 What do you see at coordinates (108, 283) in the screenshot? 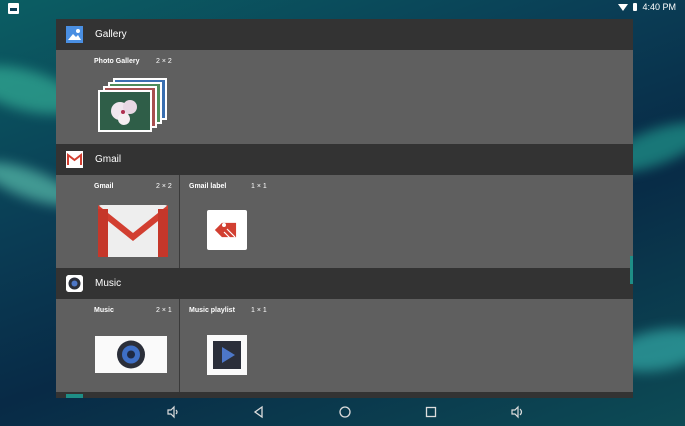
I see `section-title: Music` at bounding box center [108, 283].